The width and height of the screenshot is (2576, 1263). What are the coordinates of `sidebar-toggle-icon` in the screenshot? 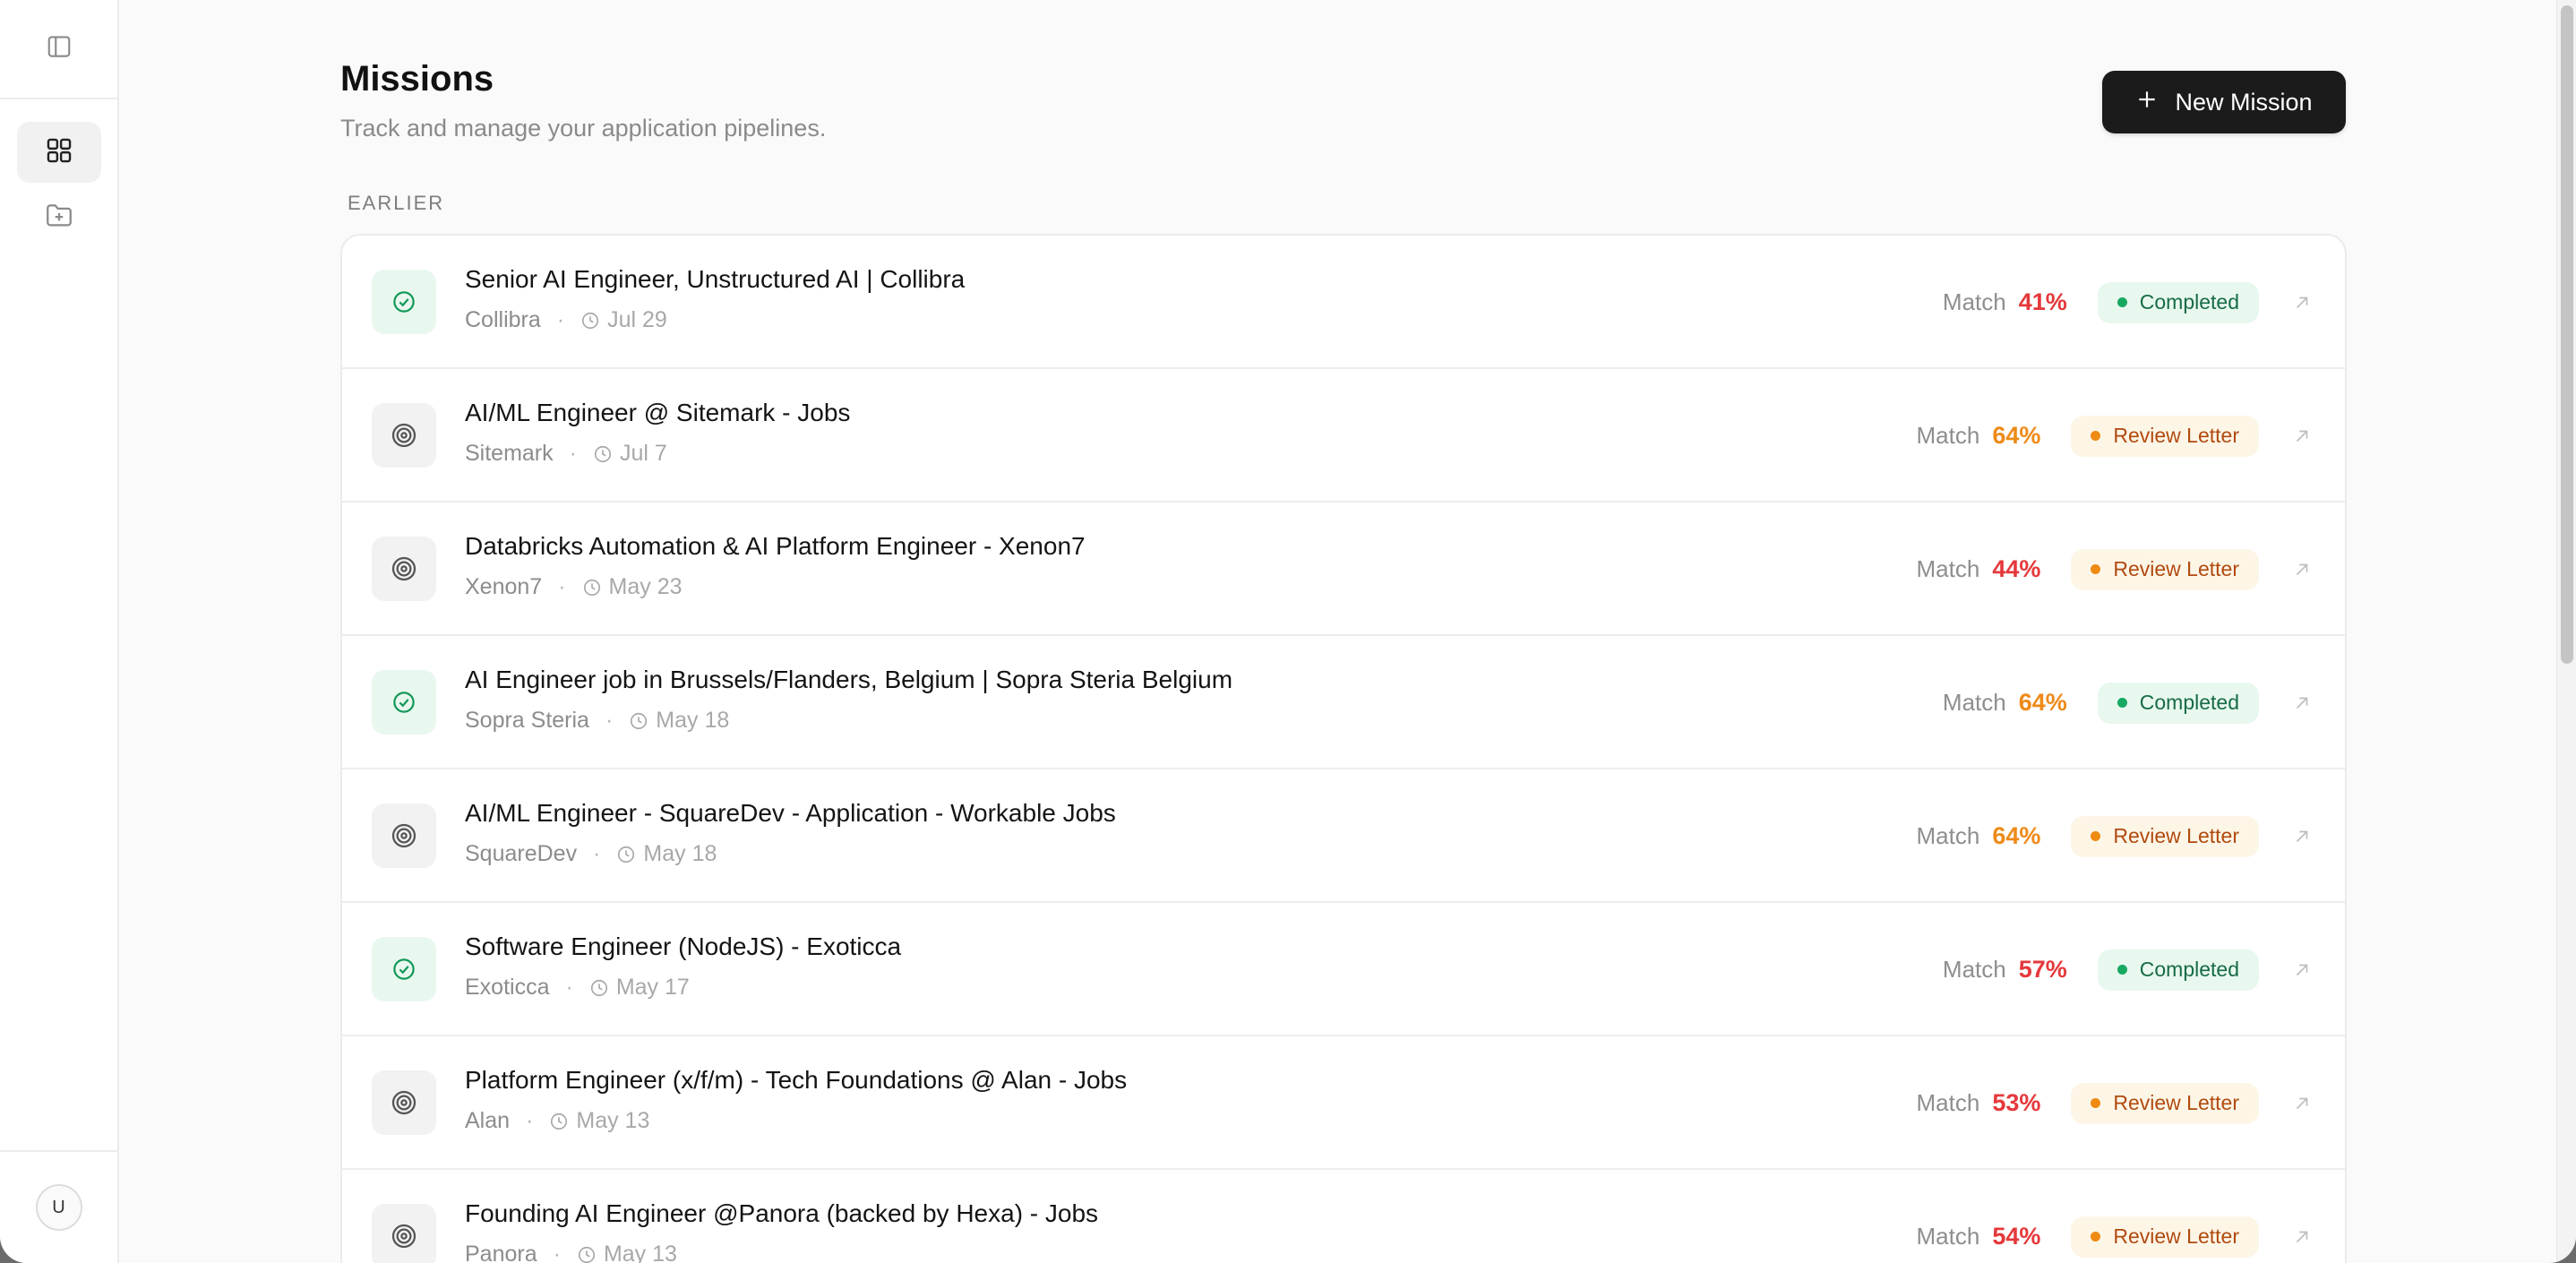 It's located at (59, 48).